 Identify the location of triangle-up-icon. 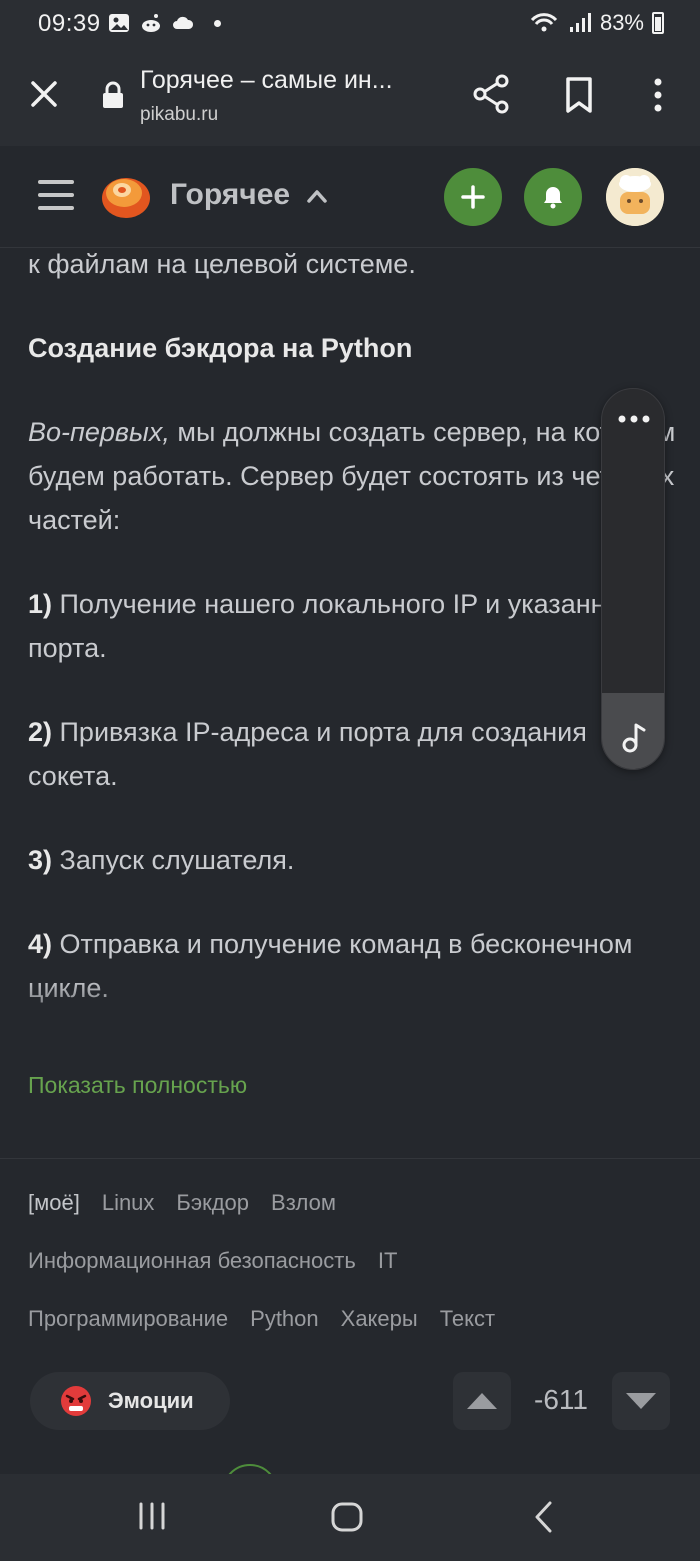
(482, 1401).